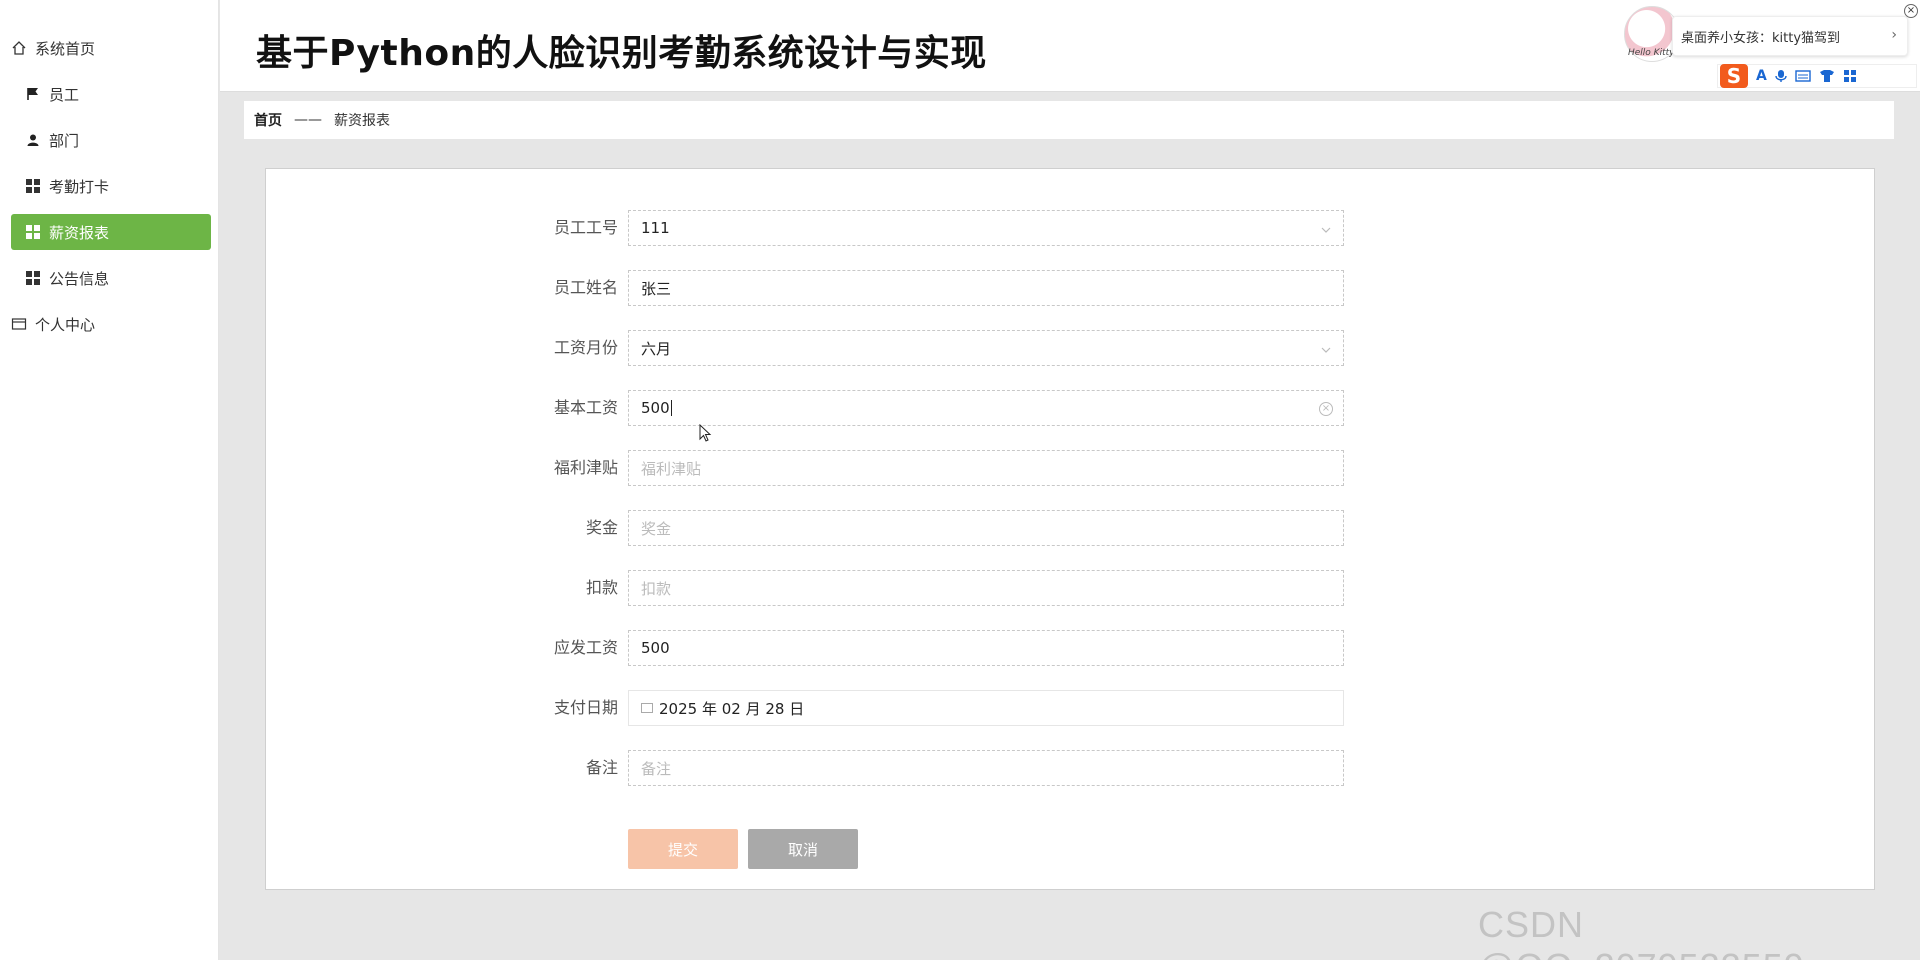 Image resolution: width=1920 pixels, height=960 pixels. Describe the element at coordinates (1827, 76) in the screenshot. I see `skin-icon` at that location.